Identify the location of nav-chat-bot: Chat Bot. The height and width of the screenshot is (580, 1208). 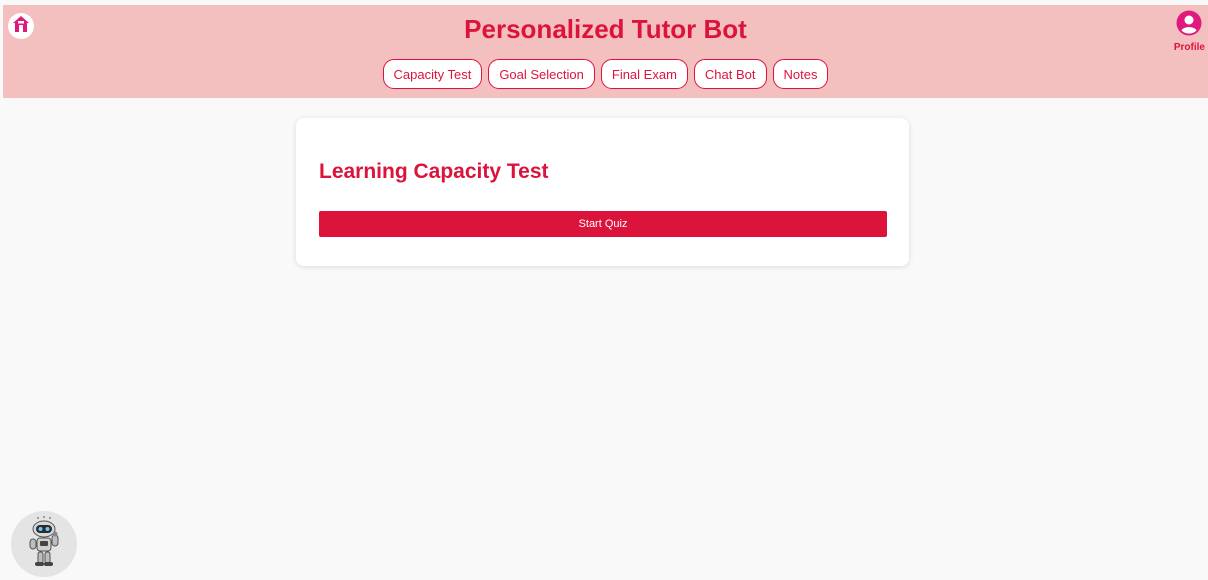
(730, 74).